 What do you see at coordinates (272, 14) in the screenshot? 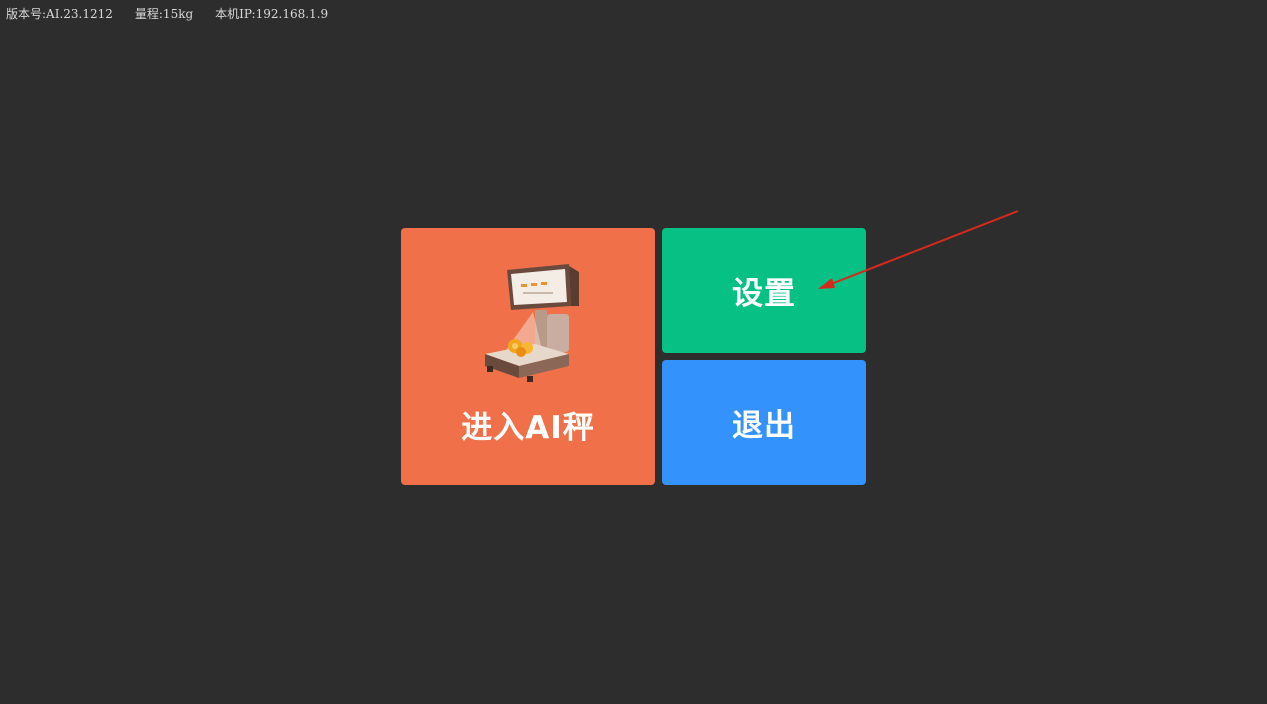
I see `ip-address-text: 本机IP:192.168.1.9` at bounding box center [272, 14].